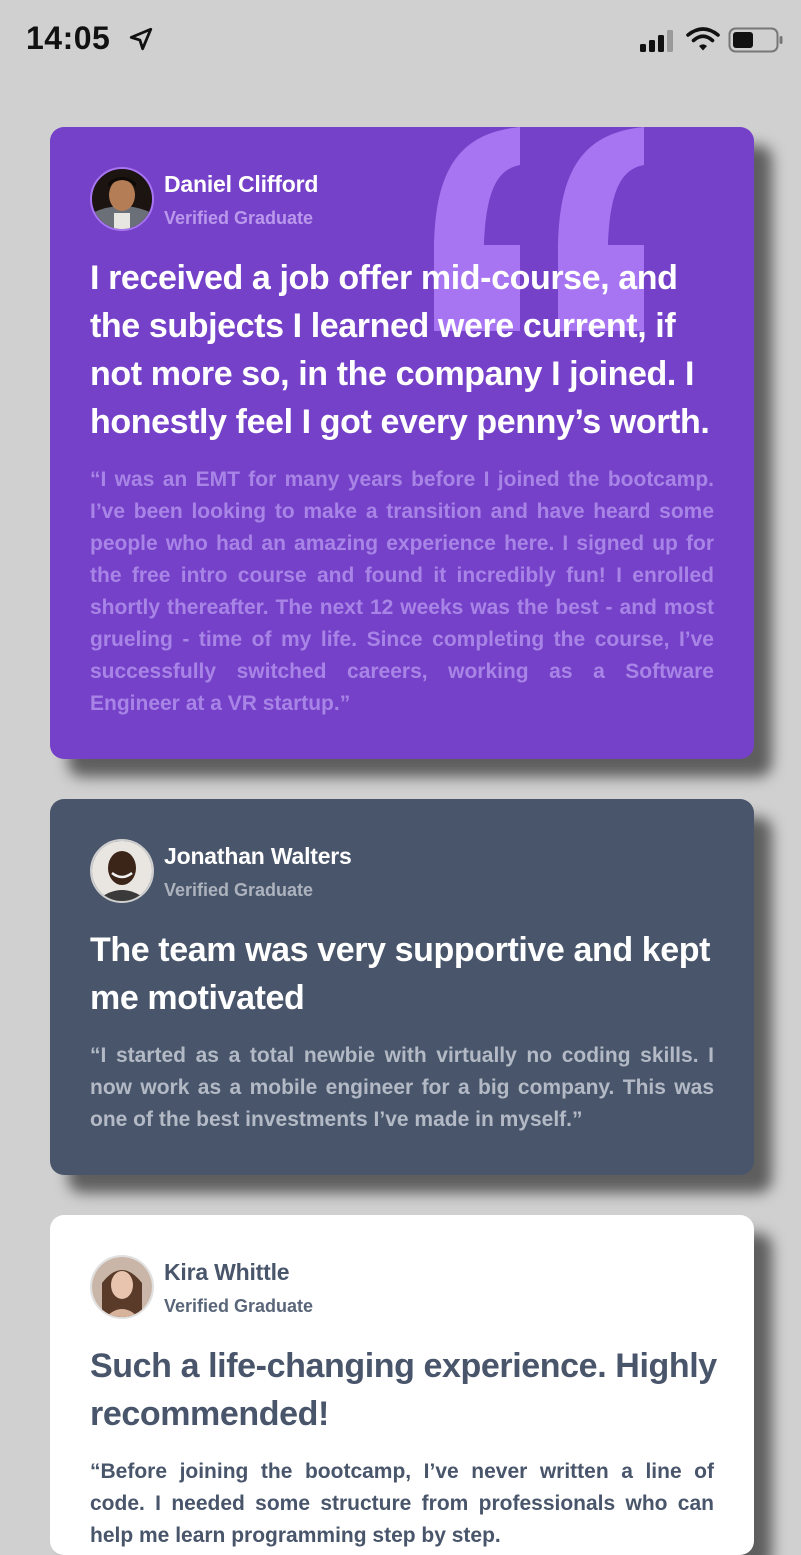  What do you see at coordinates (68, 38) in the screenshot?
I see `status-time: 14:05` at bounding box center [68, 38].